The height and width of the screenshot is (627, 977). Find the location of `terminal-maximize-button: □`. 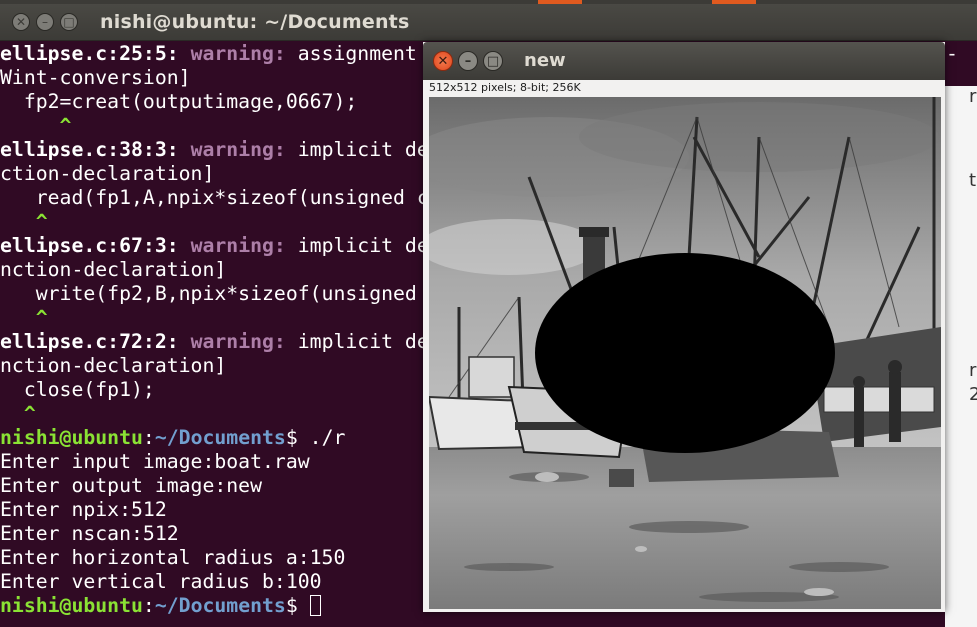

terminal-maximize-button: □ is located at coordinates (69, 22).